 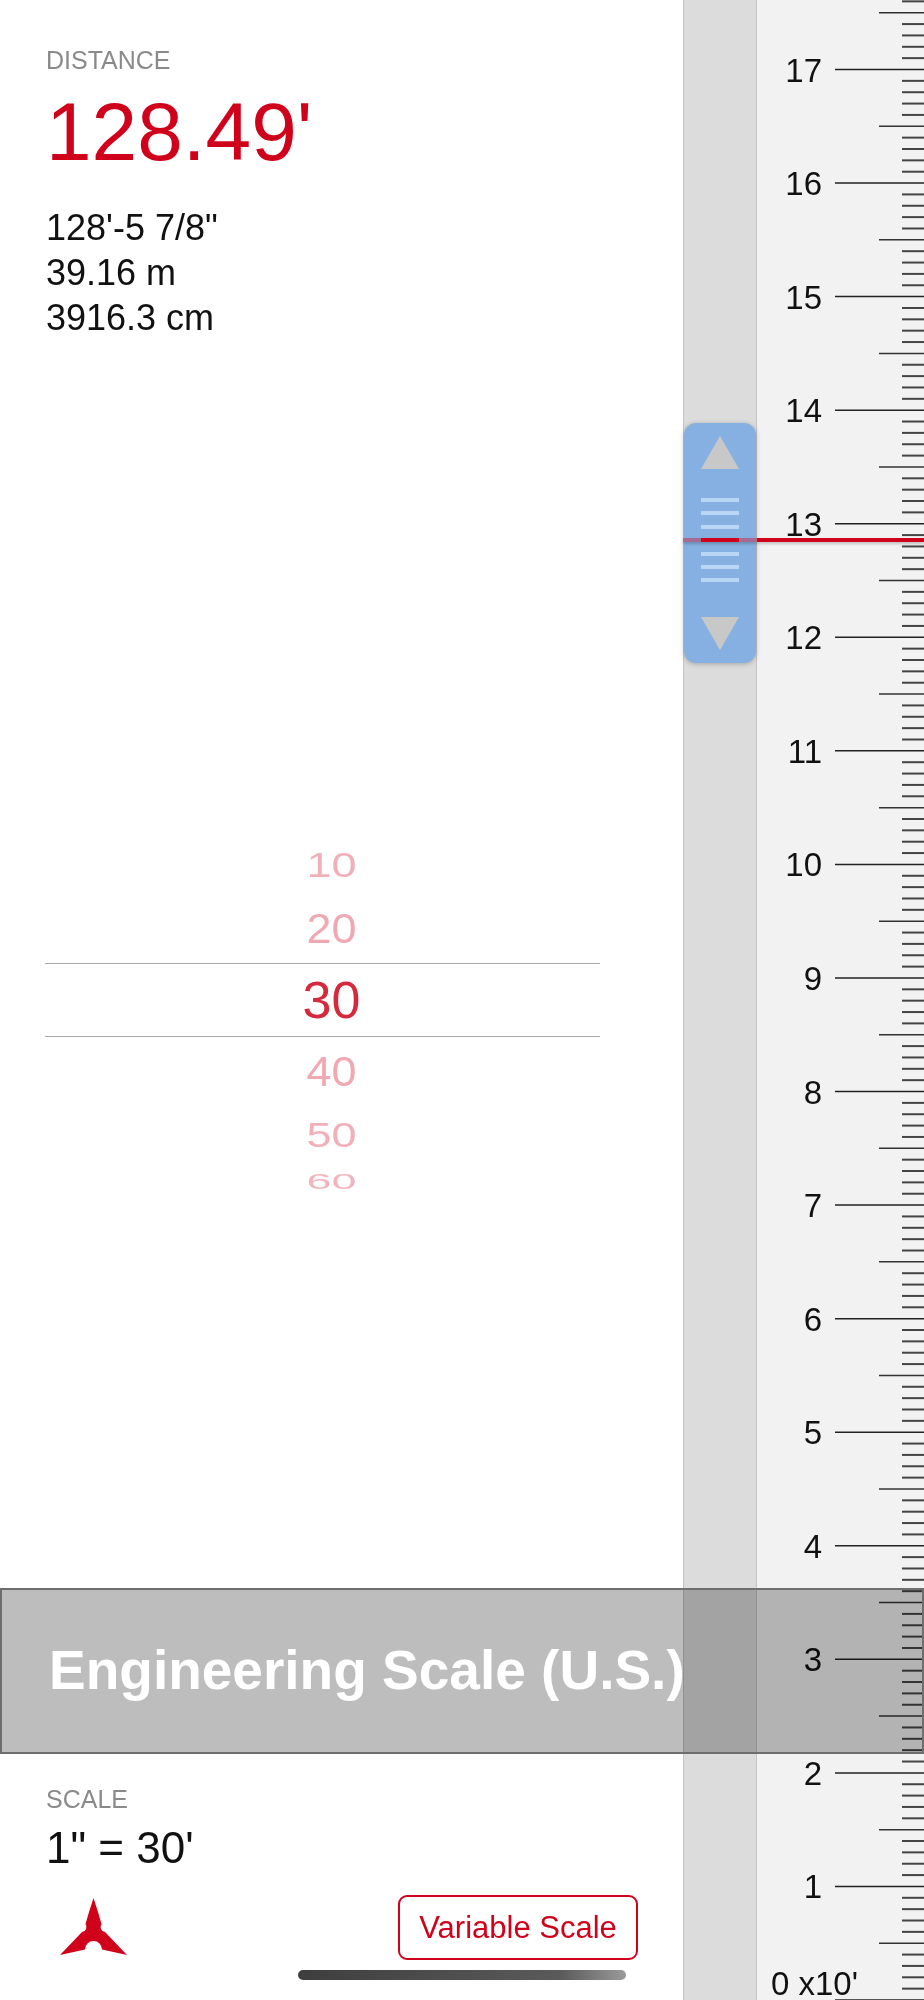 I want to click on ruler-label: 1, so click(x=812, y=1887).